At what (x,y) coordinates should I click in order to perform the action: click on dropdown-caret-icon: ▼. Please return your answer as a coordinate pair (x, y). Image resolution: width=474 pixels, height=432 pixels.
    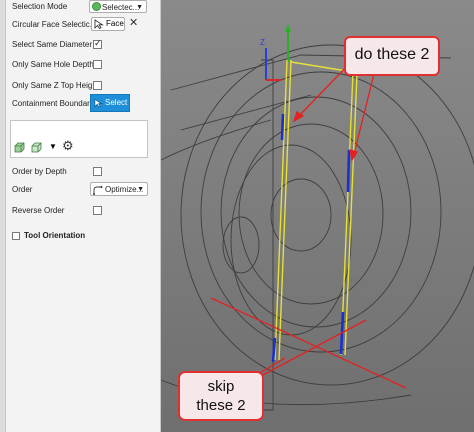
    Looking at the image, I should click on (53, 147).